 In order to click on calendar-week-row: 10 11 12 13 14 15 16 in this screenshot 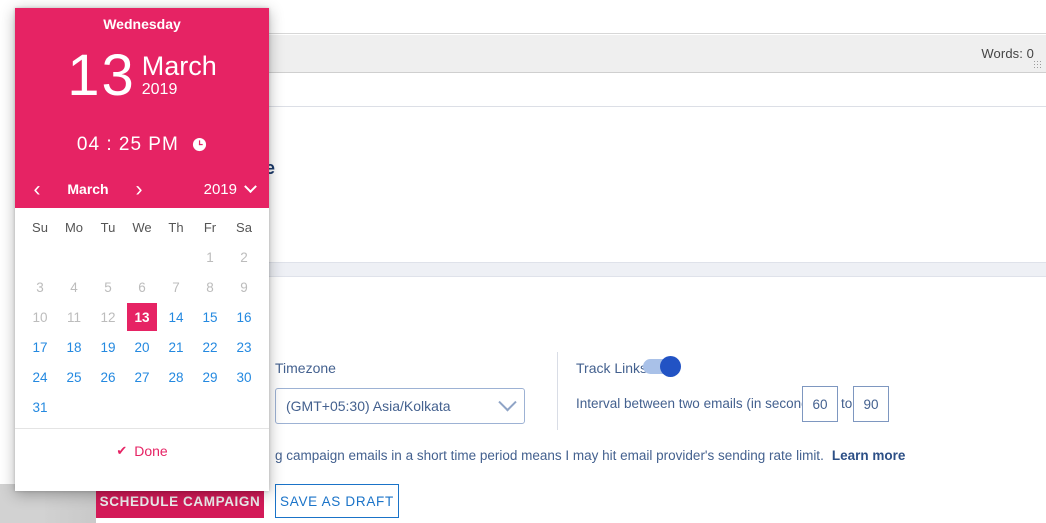, I will do `click(142, 317)`.